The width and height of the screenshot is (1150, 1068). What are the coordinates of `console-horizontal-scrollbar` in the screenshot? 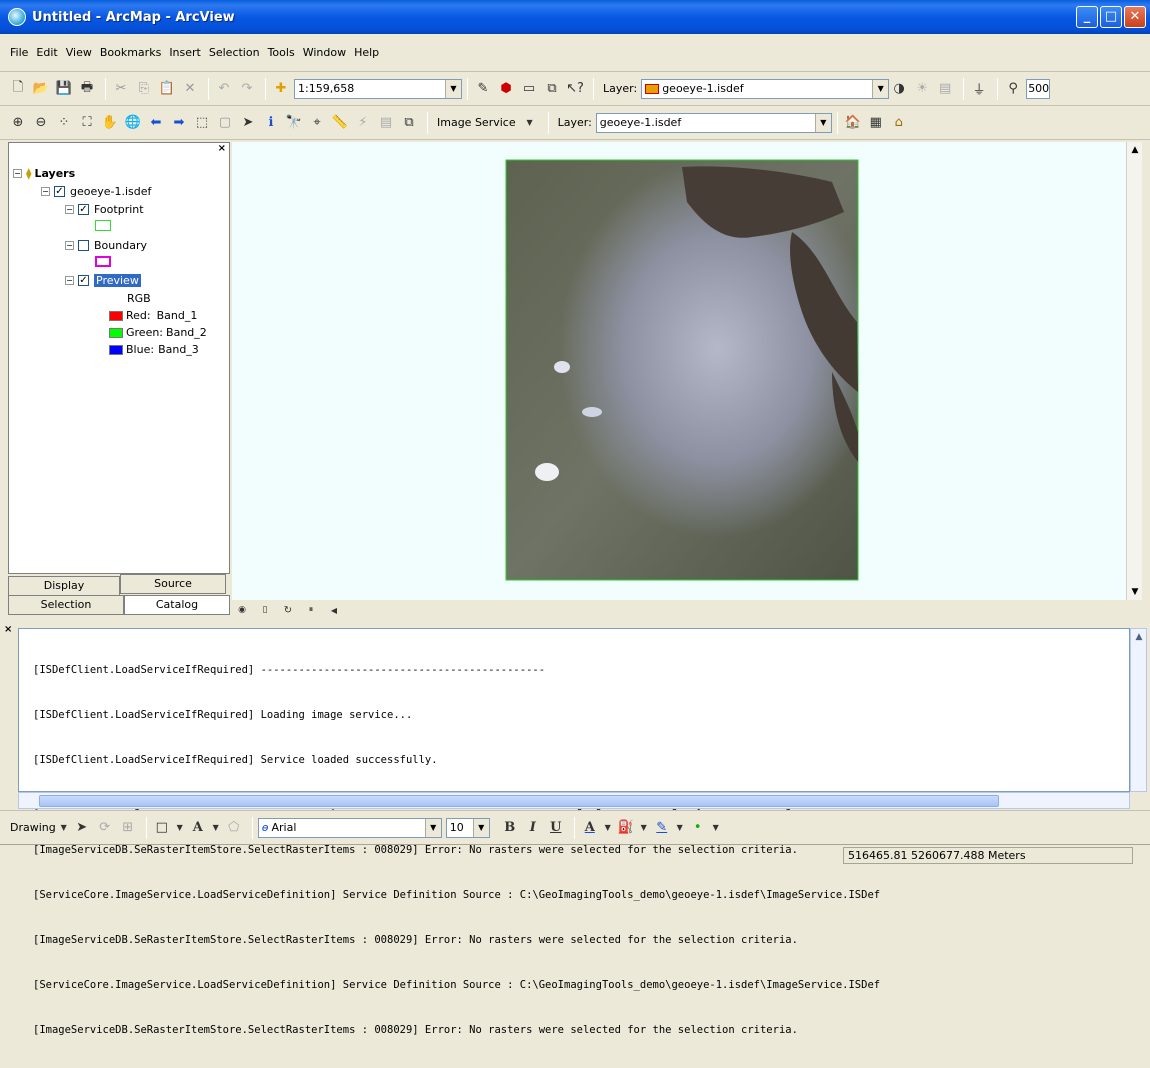 It's located at (574, 800).